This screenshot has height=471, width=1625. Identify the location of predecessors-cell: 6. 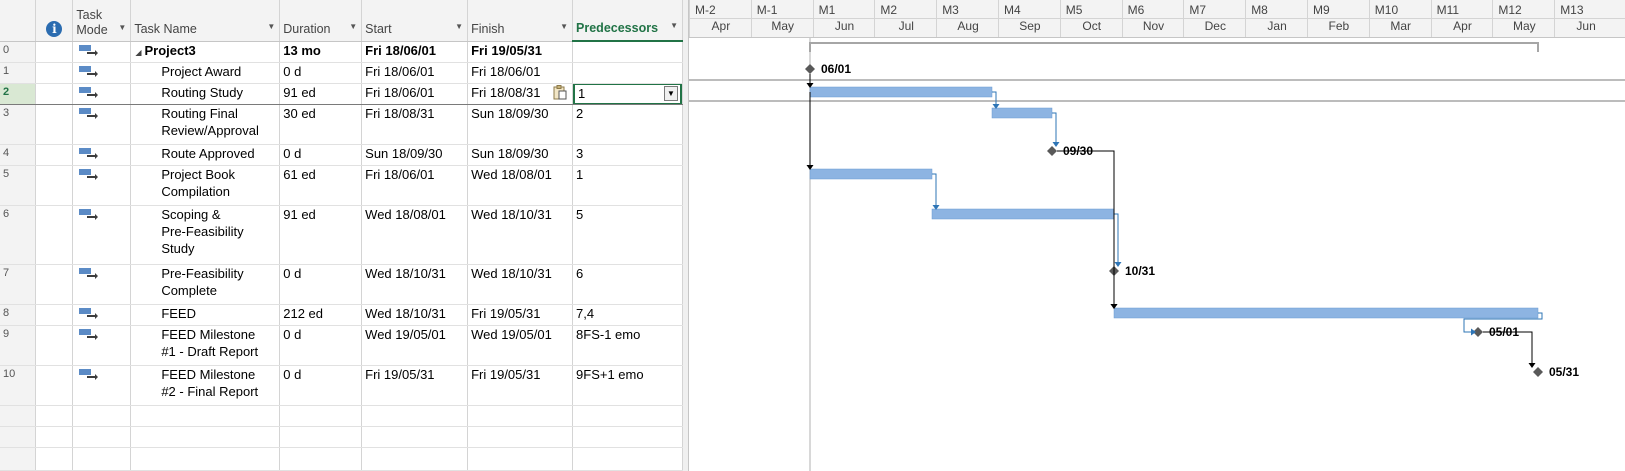
(627, 284).